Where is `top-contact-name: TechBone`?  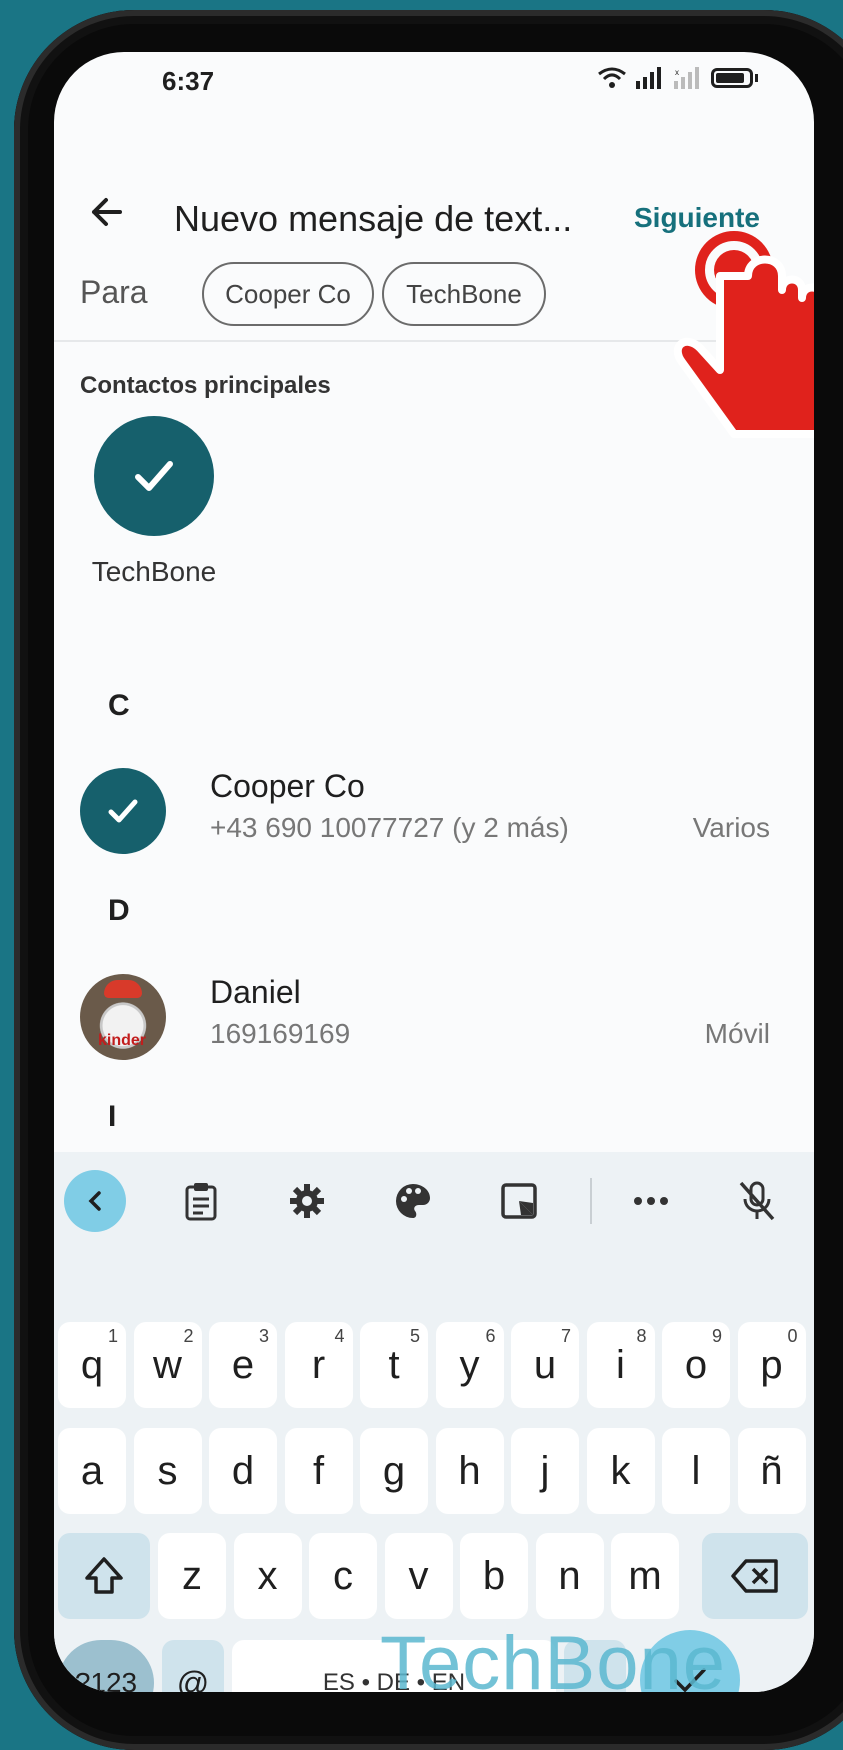 top-contact-name: TechBone is located at coordinates (154, 571).